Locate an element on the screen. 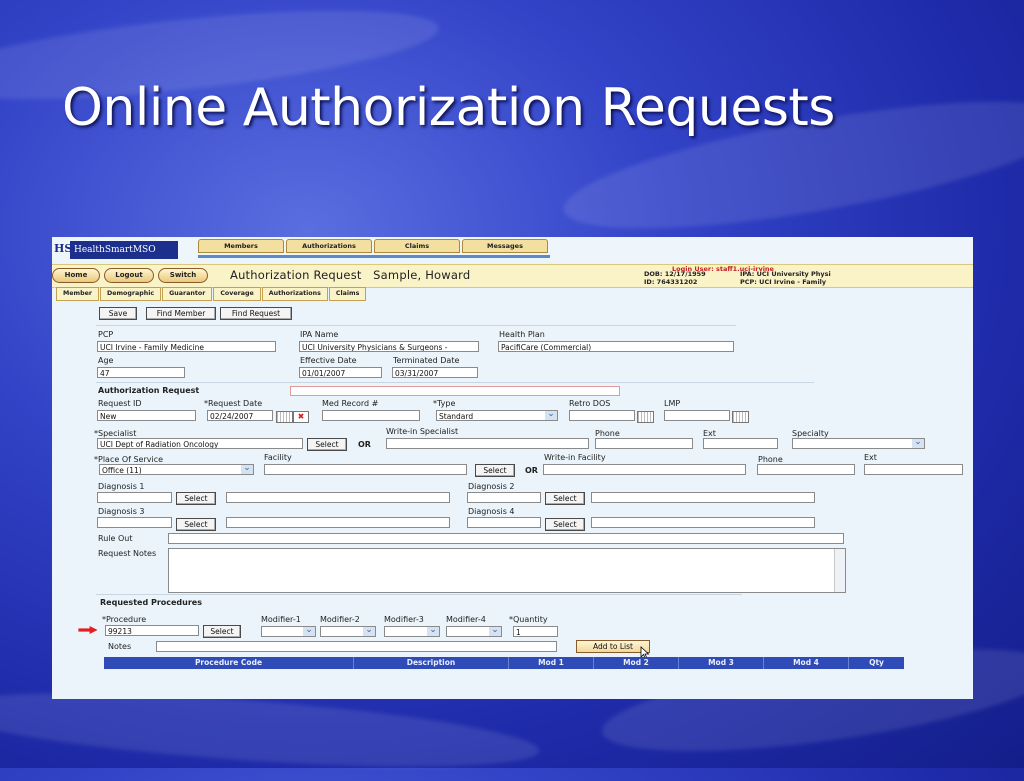 The height and width of the screenshot is (781, 1024). age-label: Age is located at coordinates (106, 360).